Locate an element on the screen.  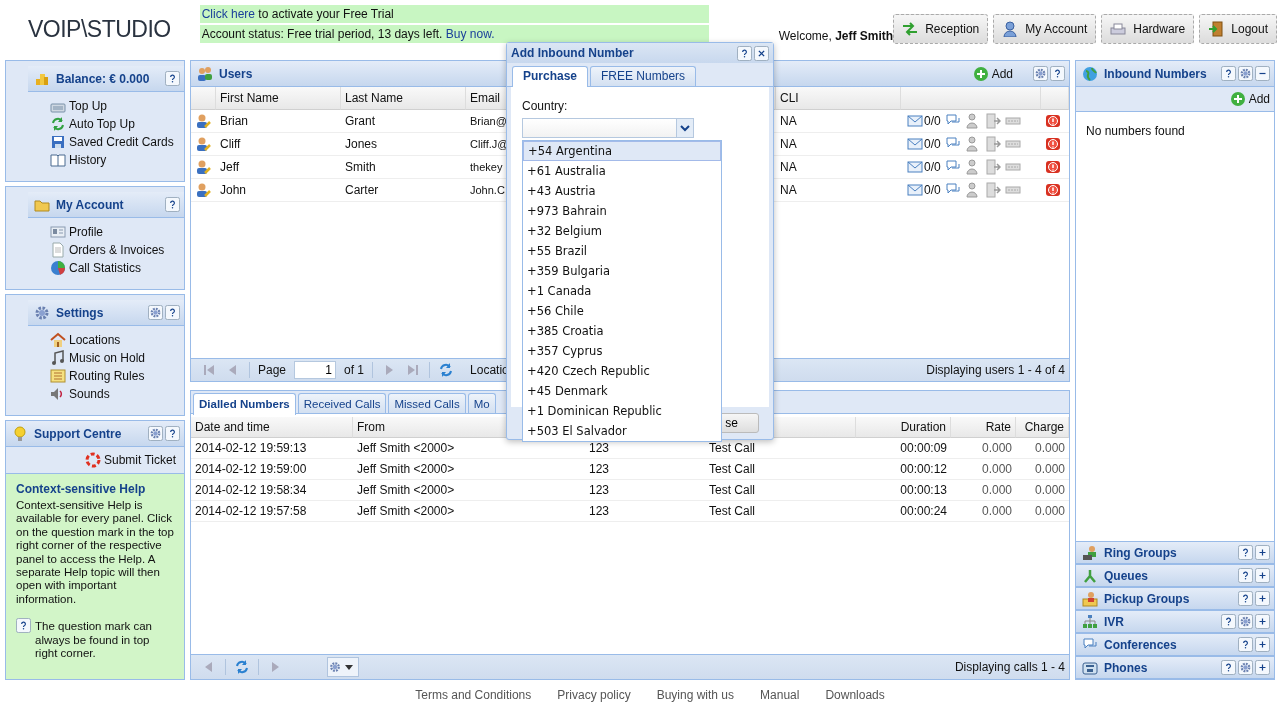
nav-button: Hardware is located at coordinates (1148, 29).